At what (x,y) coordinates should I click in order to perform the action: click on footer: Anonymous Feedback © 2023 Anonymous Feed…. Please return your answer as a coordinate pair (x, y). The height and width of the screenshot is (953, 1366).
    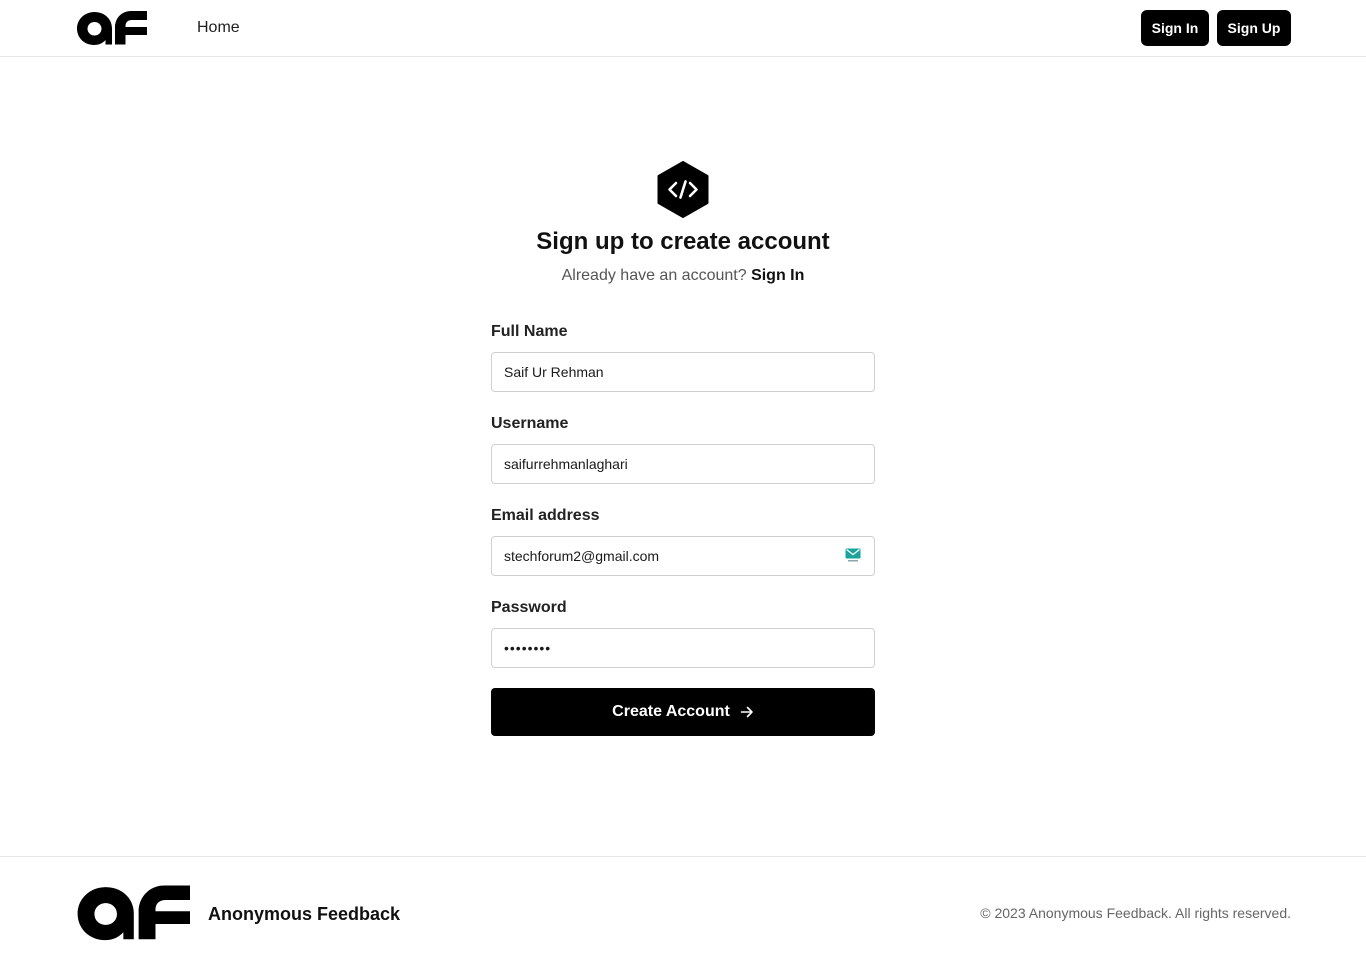
    Looking at the image, I should click on (683, 904).